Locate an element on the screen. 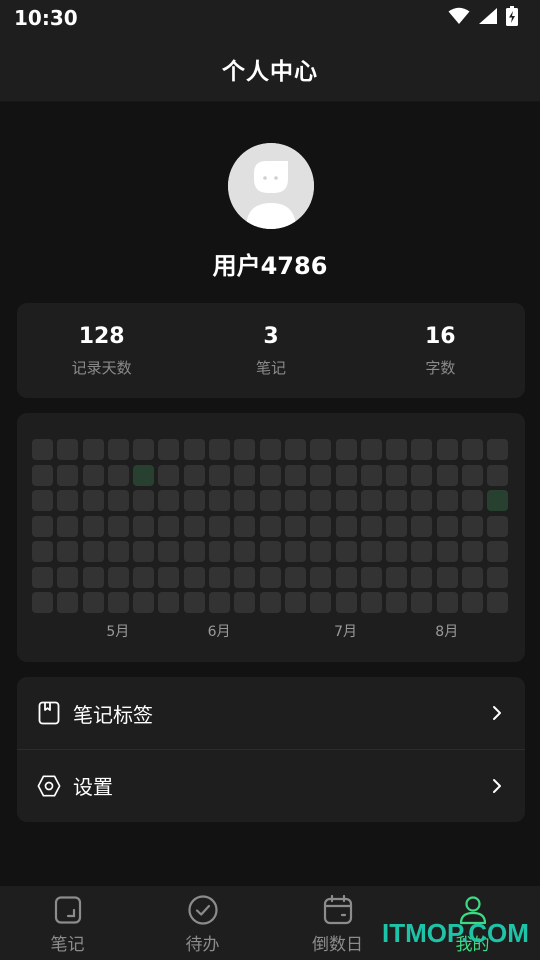  chevron-right-icon is located at coordinates (497, 713).